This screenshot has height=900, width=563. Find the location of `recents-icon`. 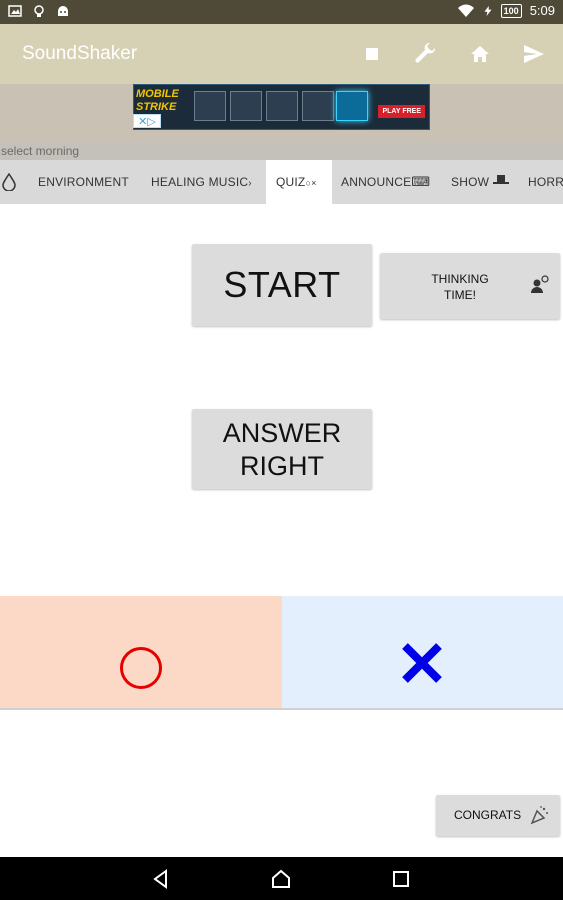

recents-icon is located at coordinates (401, 879).